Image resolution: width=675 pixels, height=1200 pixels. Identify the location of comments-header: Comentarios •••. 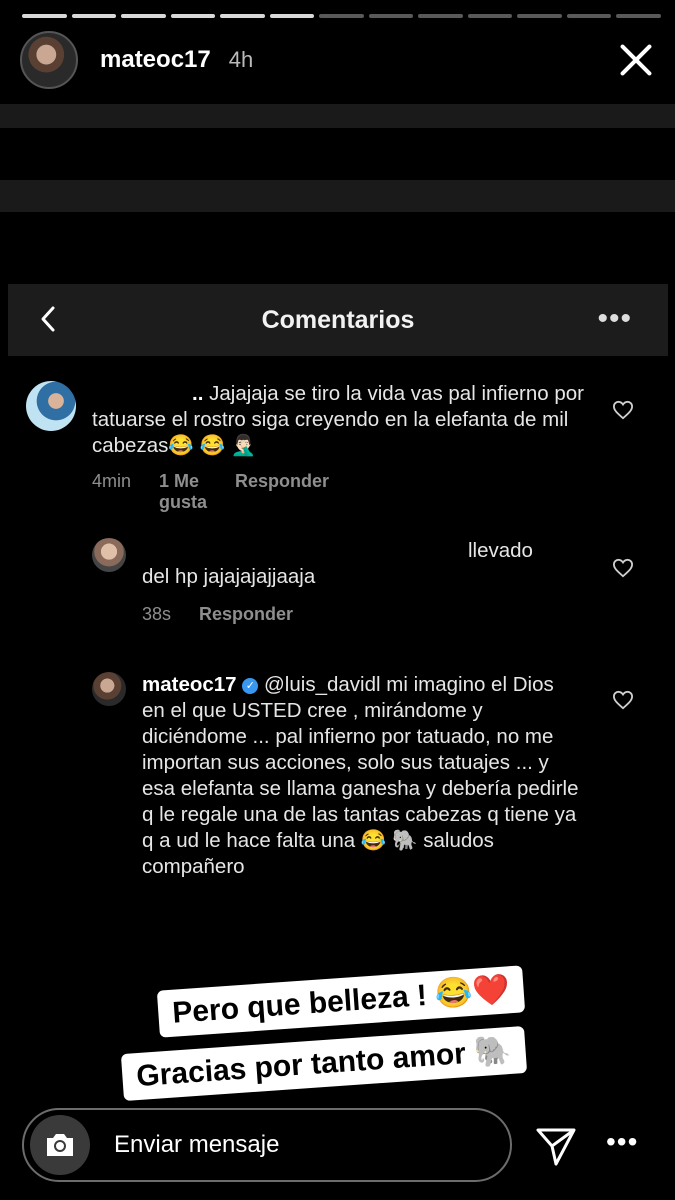
(338, 320).